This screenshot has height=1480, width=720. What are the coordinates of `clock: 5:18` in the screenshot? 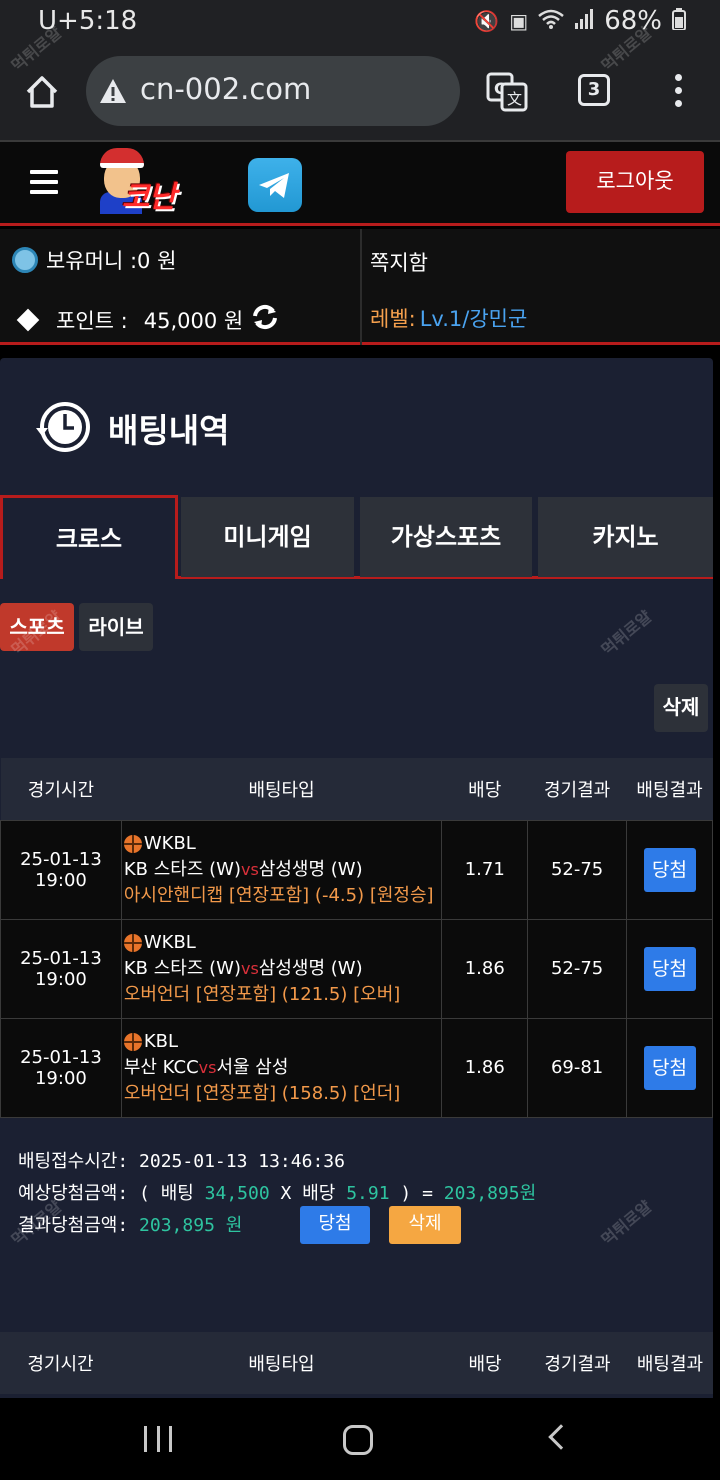 It's located at (108, 21).